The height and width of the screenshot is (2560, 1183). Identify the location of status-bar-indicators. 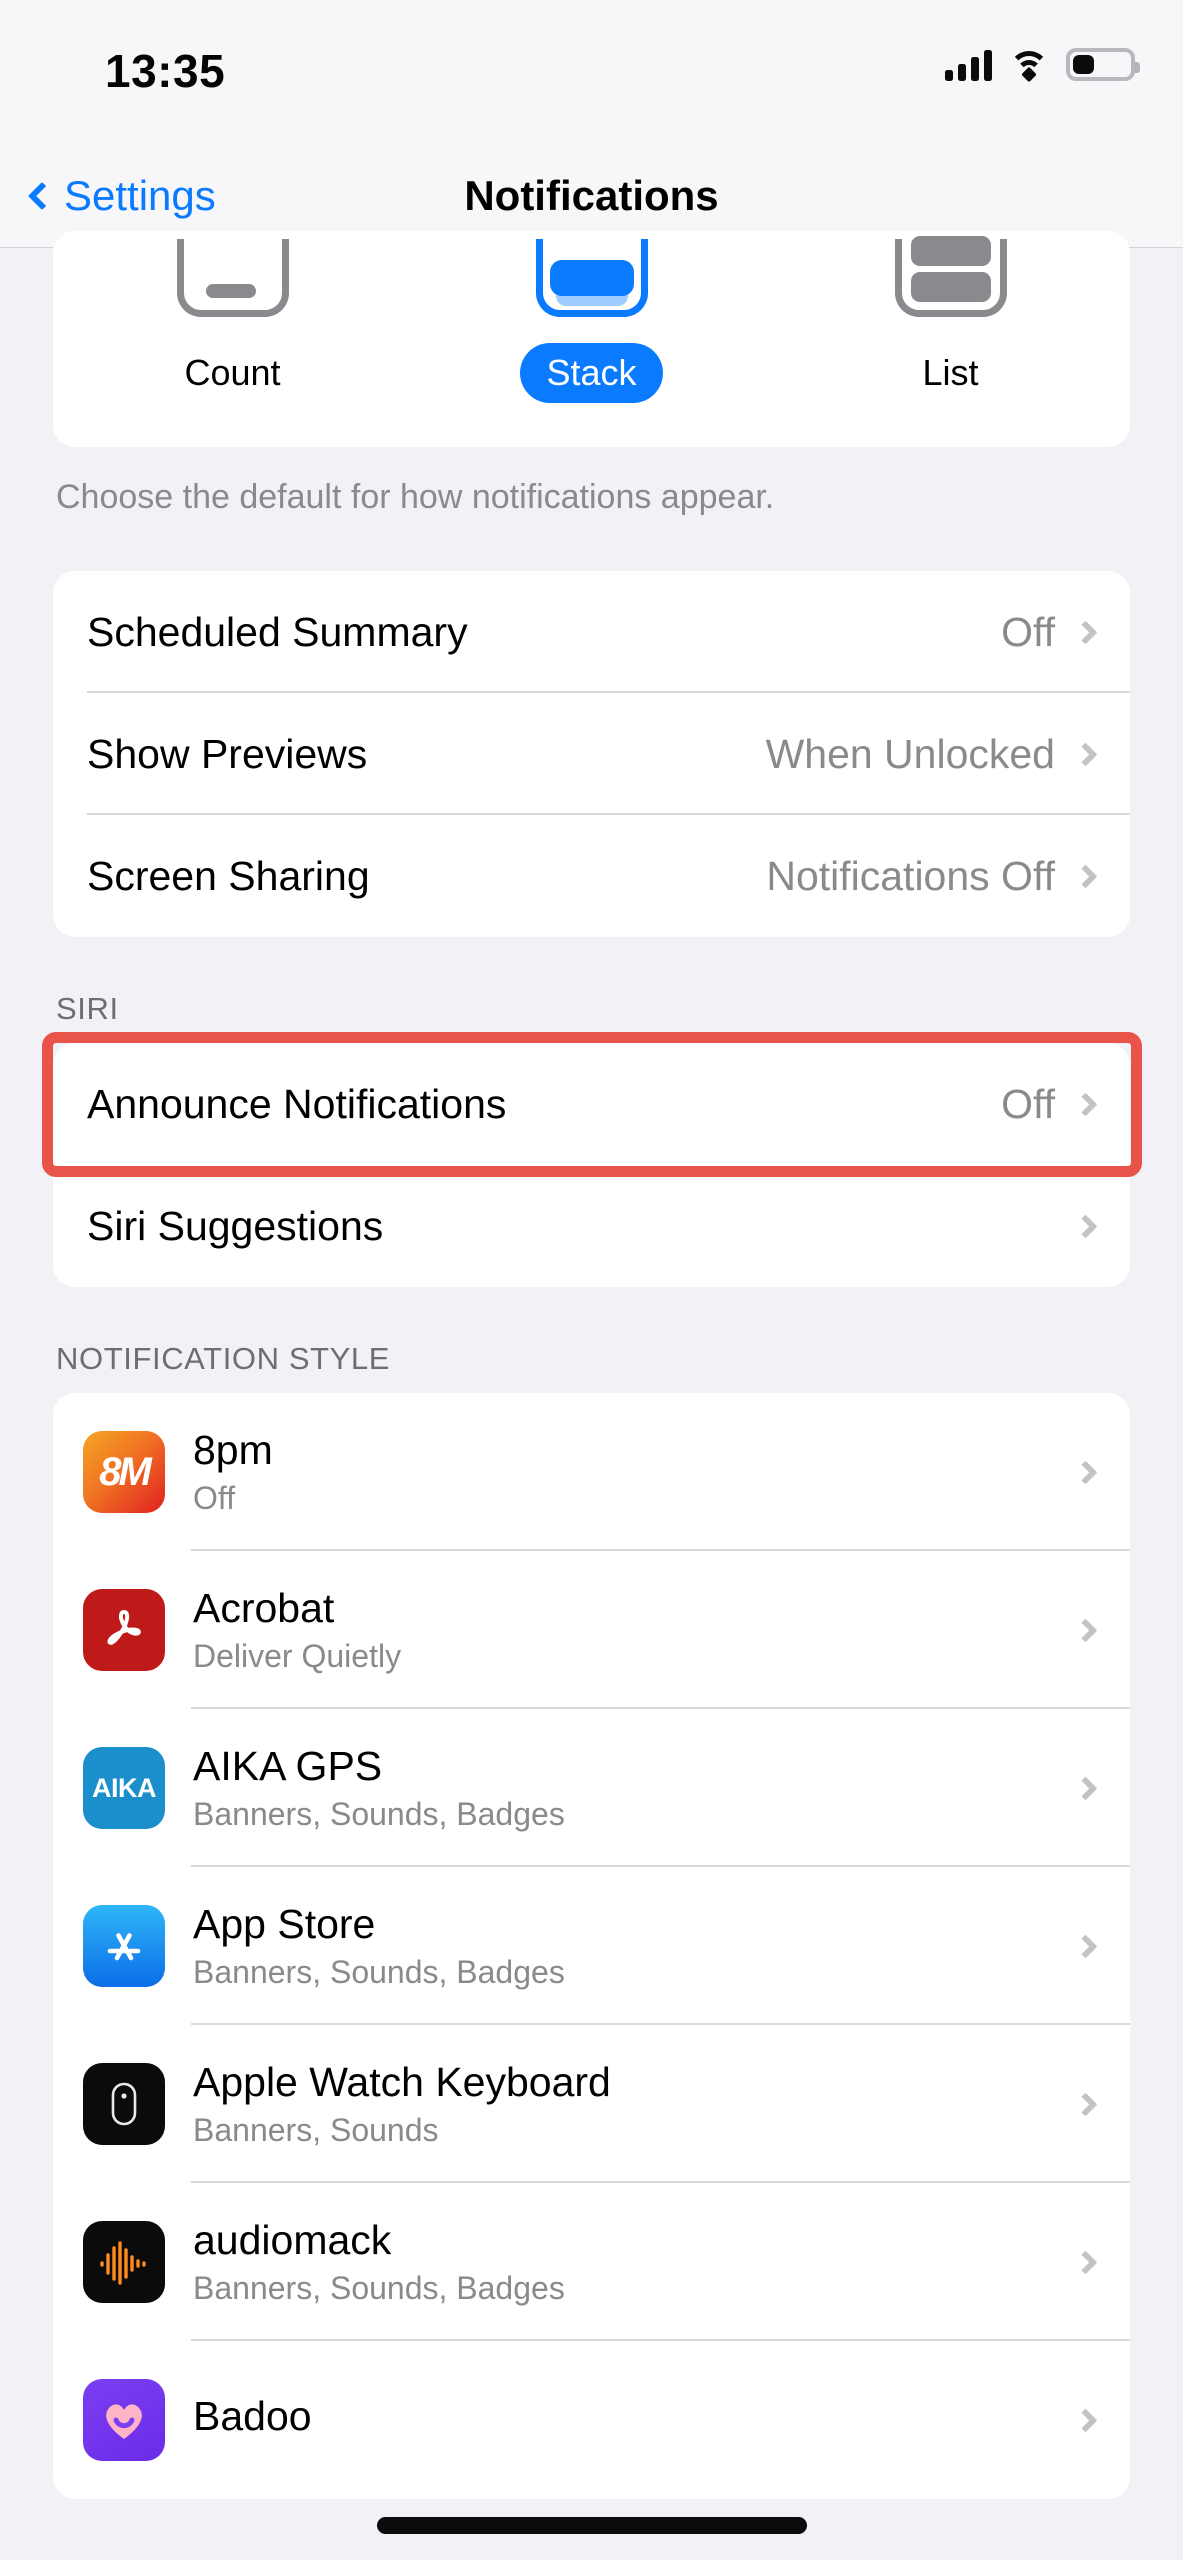
(1042, 65).